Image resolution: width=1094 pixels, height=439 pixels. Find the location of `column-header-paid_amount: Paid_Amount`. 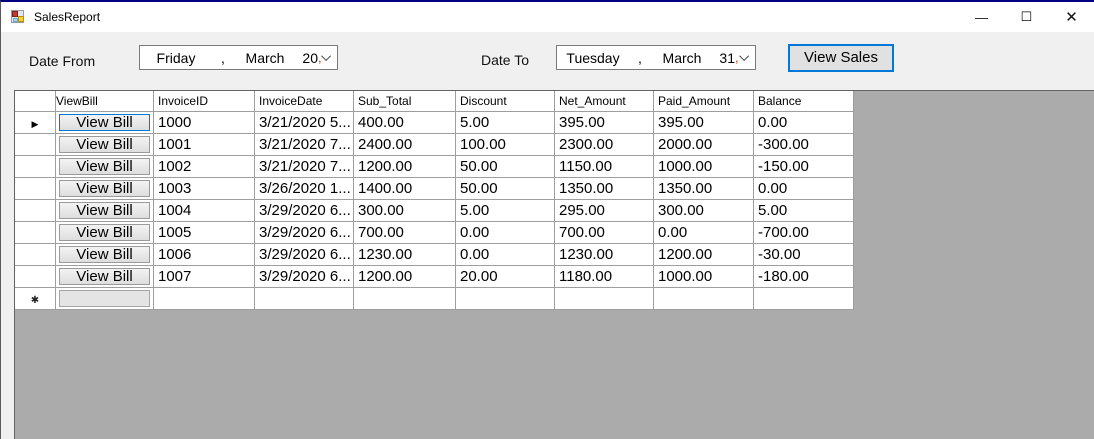

column-header-paid_amount: Paid_Amount is located at coordinates (704, 101).